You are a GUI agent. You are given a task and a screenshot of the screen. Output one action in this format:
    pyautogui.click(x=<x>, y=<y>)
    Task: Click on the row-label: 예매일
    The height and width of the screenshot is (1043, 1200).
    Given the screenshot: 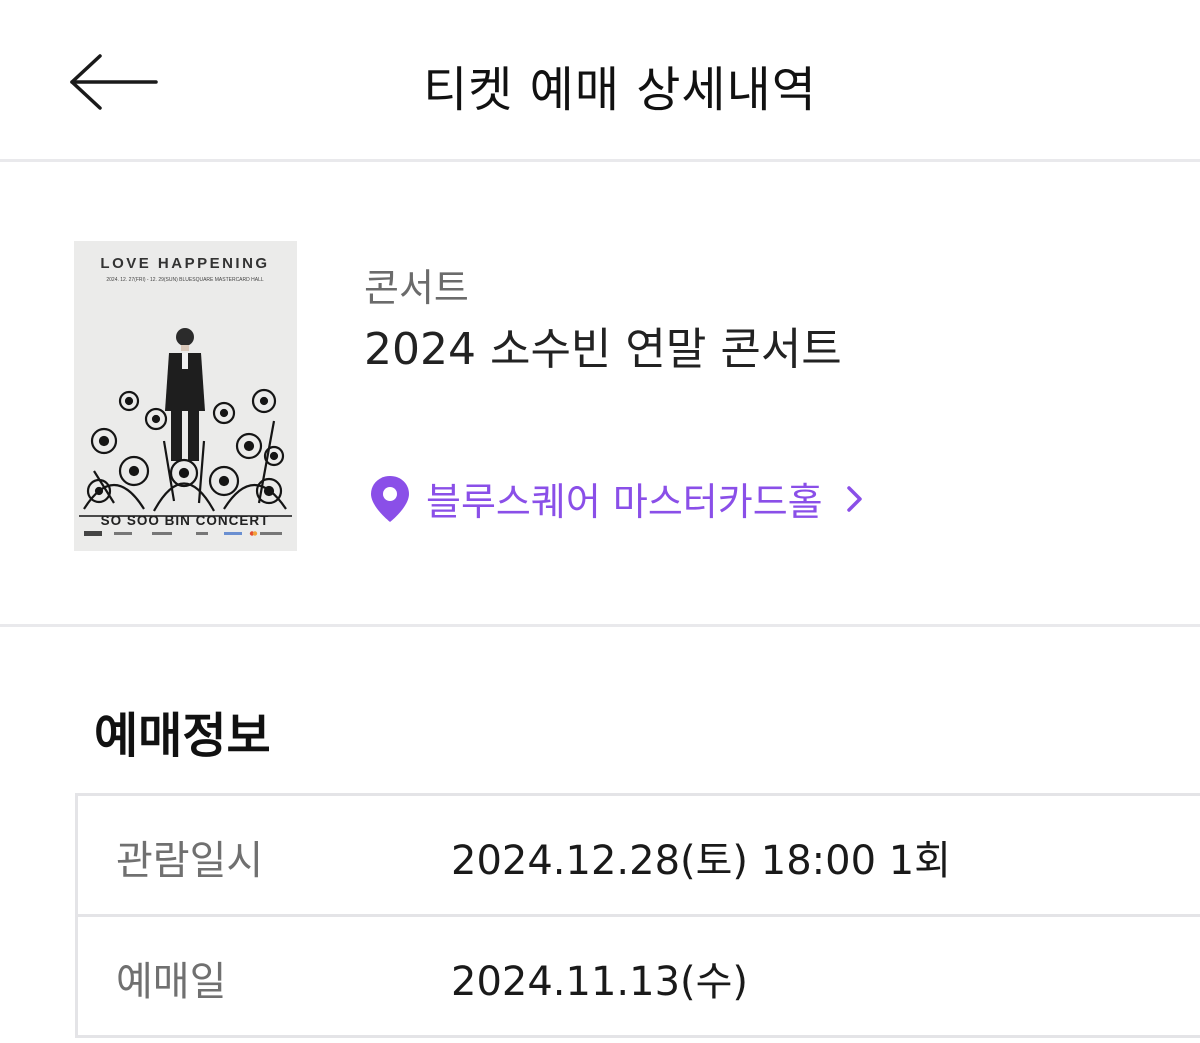 What is the action you would take?
    pyautogui.click(x=171, y=982)
    